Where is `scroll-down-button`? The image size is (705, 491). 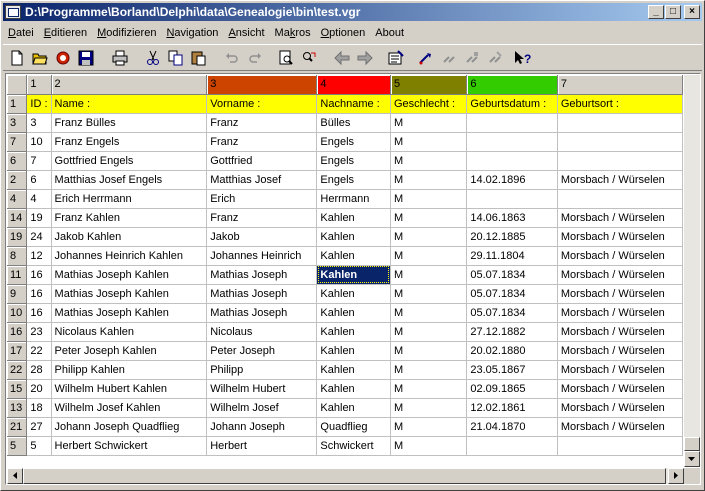 scroll-down-button is located at coordinates (692, 459).